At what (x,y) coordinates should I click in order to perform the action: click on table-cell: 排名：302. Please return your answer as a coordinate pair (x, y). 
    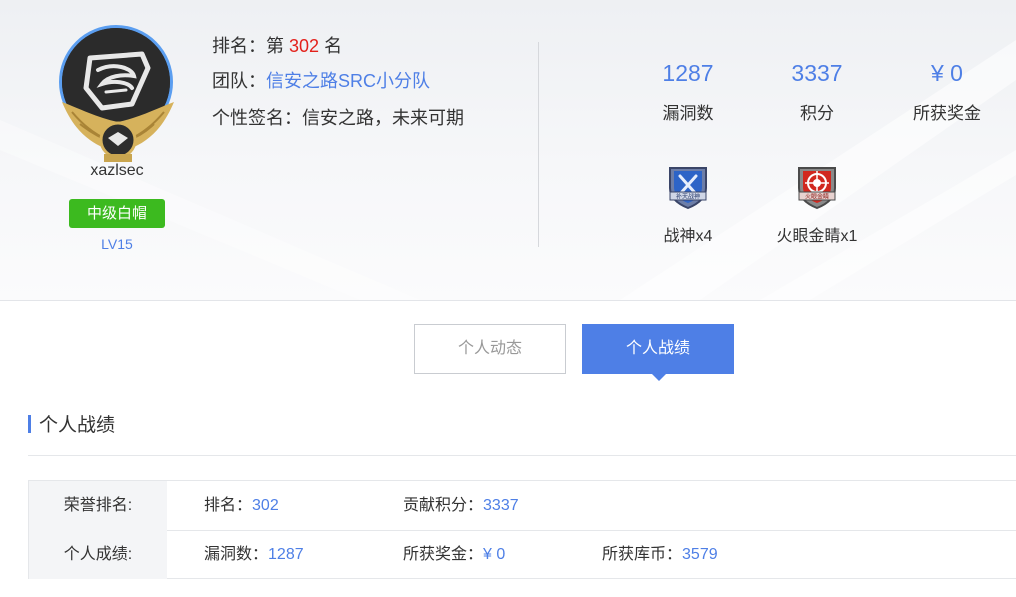
    Looking at the image, I should click on (241, 505).